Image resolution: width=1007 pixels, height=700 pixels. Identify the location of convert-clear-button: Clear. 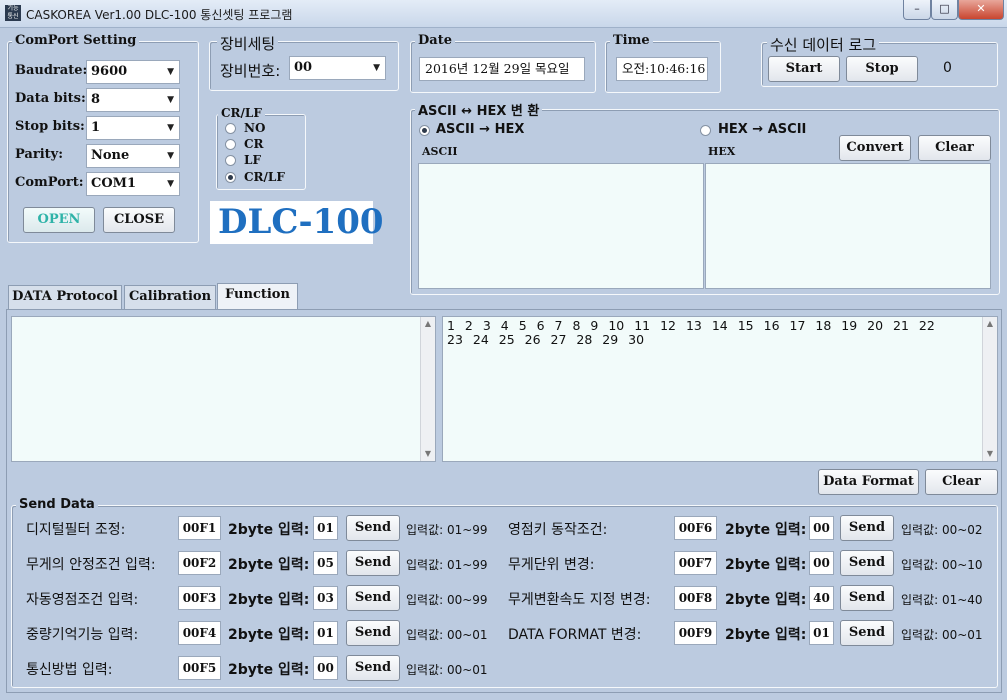
(954, 148).